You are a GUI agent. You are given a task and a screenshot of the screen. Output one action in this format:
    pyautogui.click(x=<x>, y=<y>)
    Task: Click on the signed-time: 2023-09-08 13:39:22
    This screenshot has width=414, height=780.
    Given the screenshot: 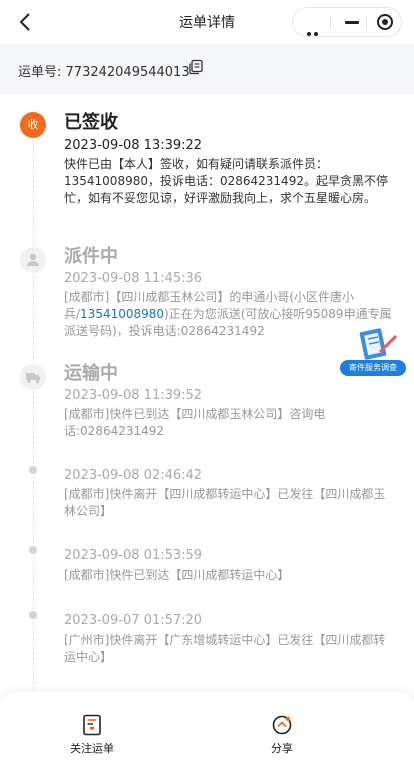 What is the action you would take?
    pyautogui.click(x=133, y=145)
    